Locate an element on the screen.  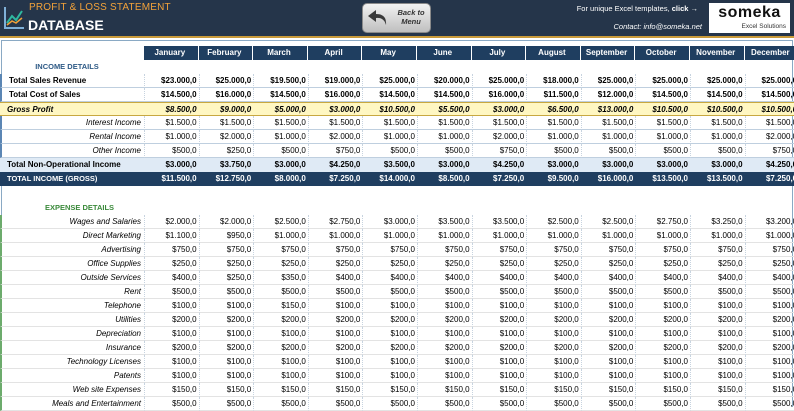
value-cell: $7.250,0 is located at coordinates (499, 179).